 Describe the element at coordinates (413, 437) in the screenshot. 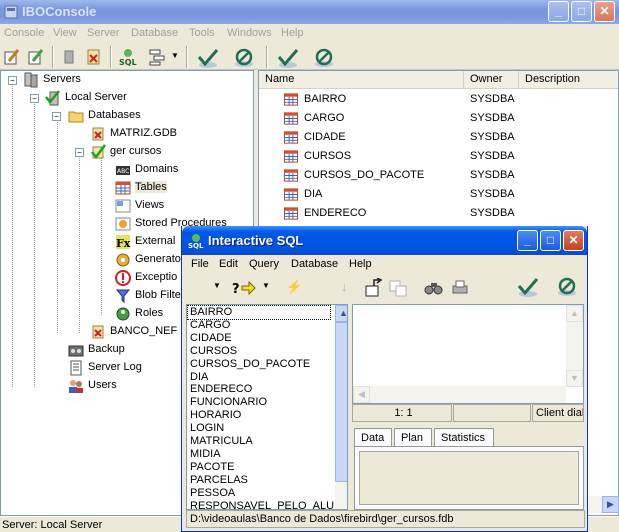

I see `tab-plan: Plan` at that location.